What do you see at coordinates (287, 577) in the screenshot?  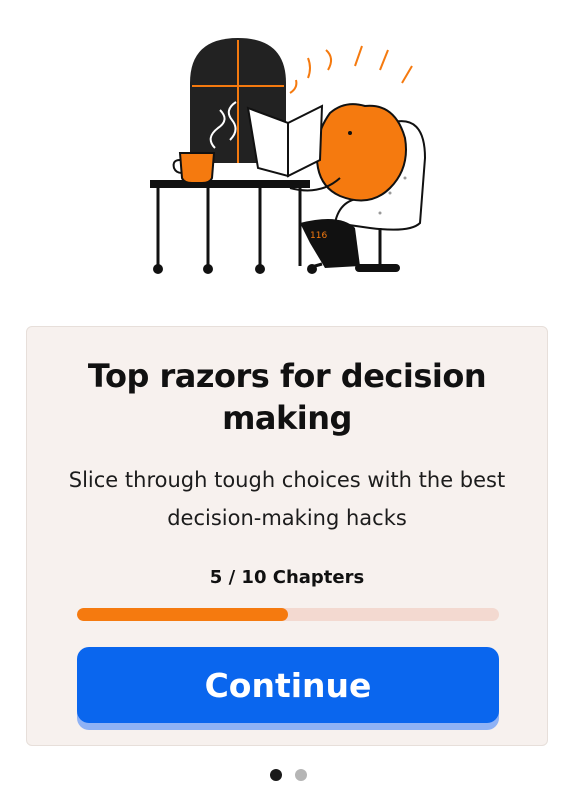 I see `chapters-progress-label: 5 / 10 Chapters` at bounding box center [287, 577].